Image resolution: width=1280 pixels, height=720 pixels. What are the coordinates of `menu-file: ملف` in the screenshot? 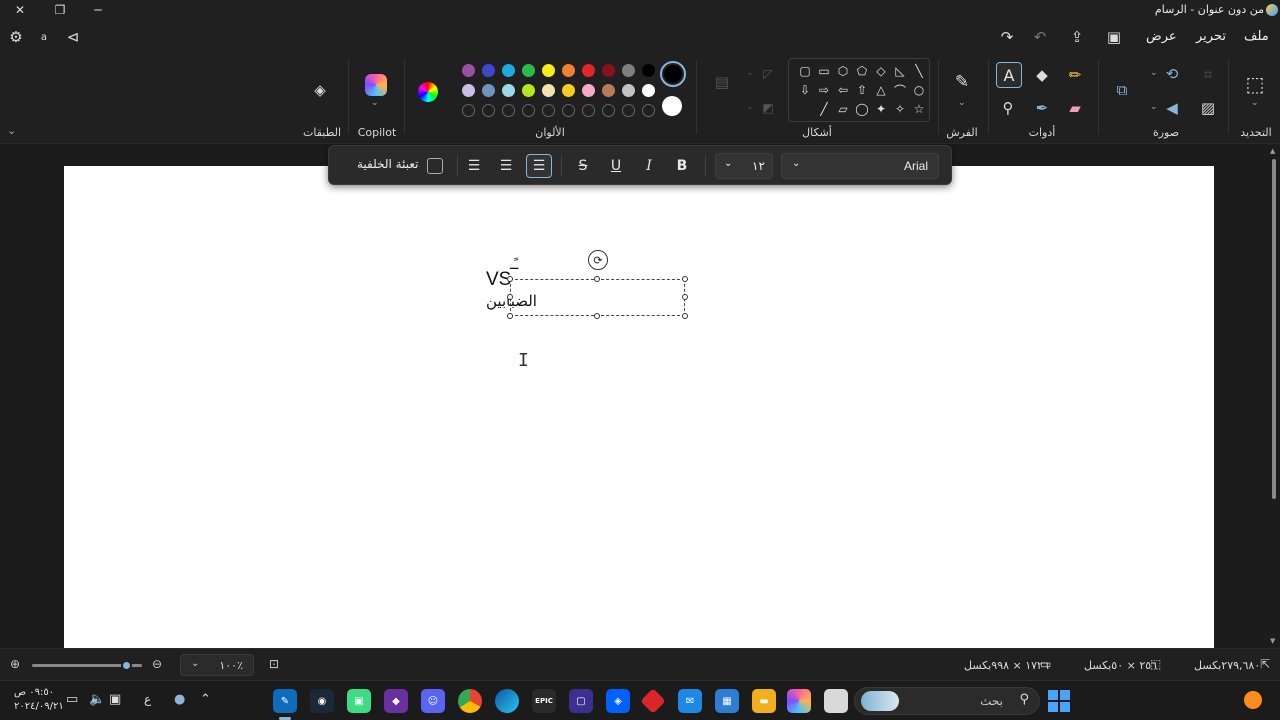 It's located at (1256, 36).